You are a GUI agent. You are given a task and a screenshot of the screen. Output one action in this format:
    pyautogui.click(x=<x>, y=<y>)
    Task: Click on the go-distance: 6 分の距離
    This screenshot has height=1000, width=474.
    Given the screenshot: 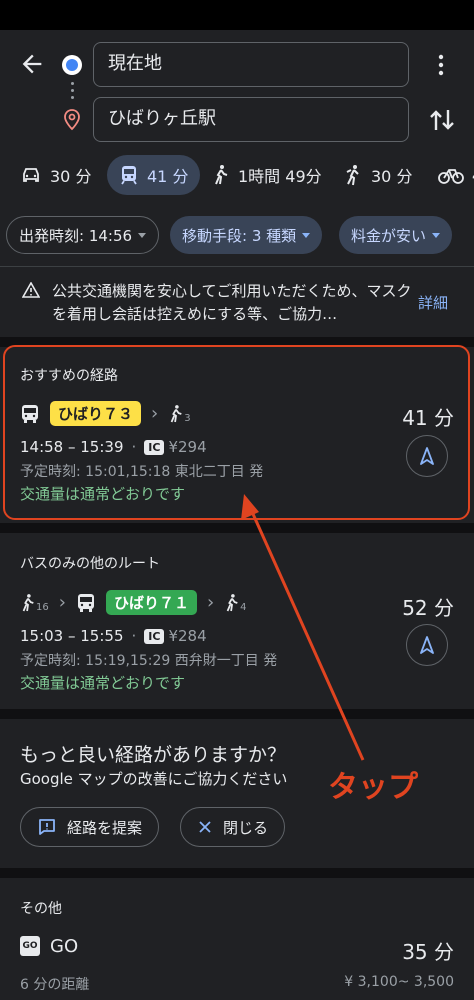 What is the action you would take?
    pyautogui.click(x=55, y=985)
    